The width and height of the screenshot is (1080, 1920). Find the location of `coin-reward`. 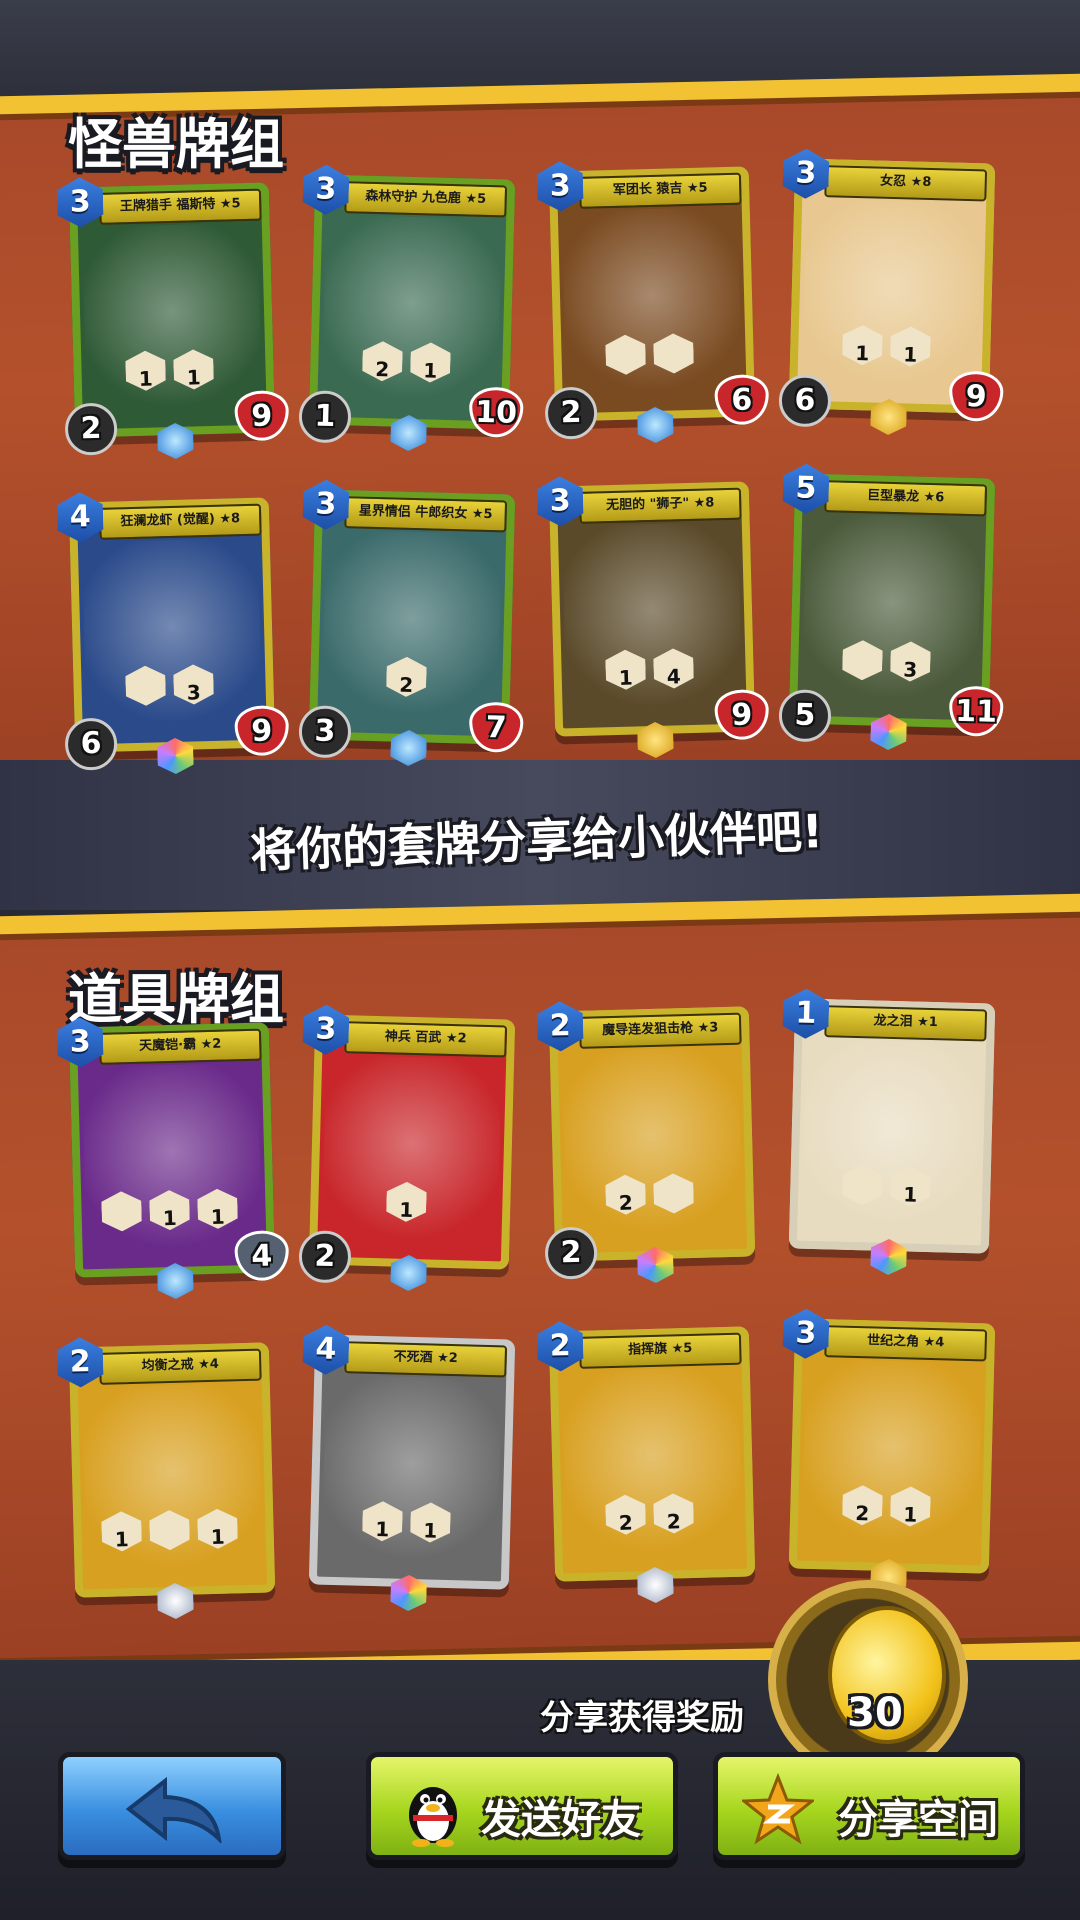

coin-reward is located at coordinates (868, 1680).